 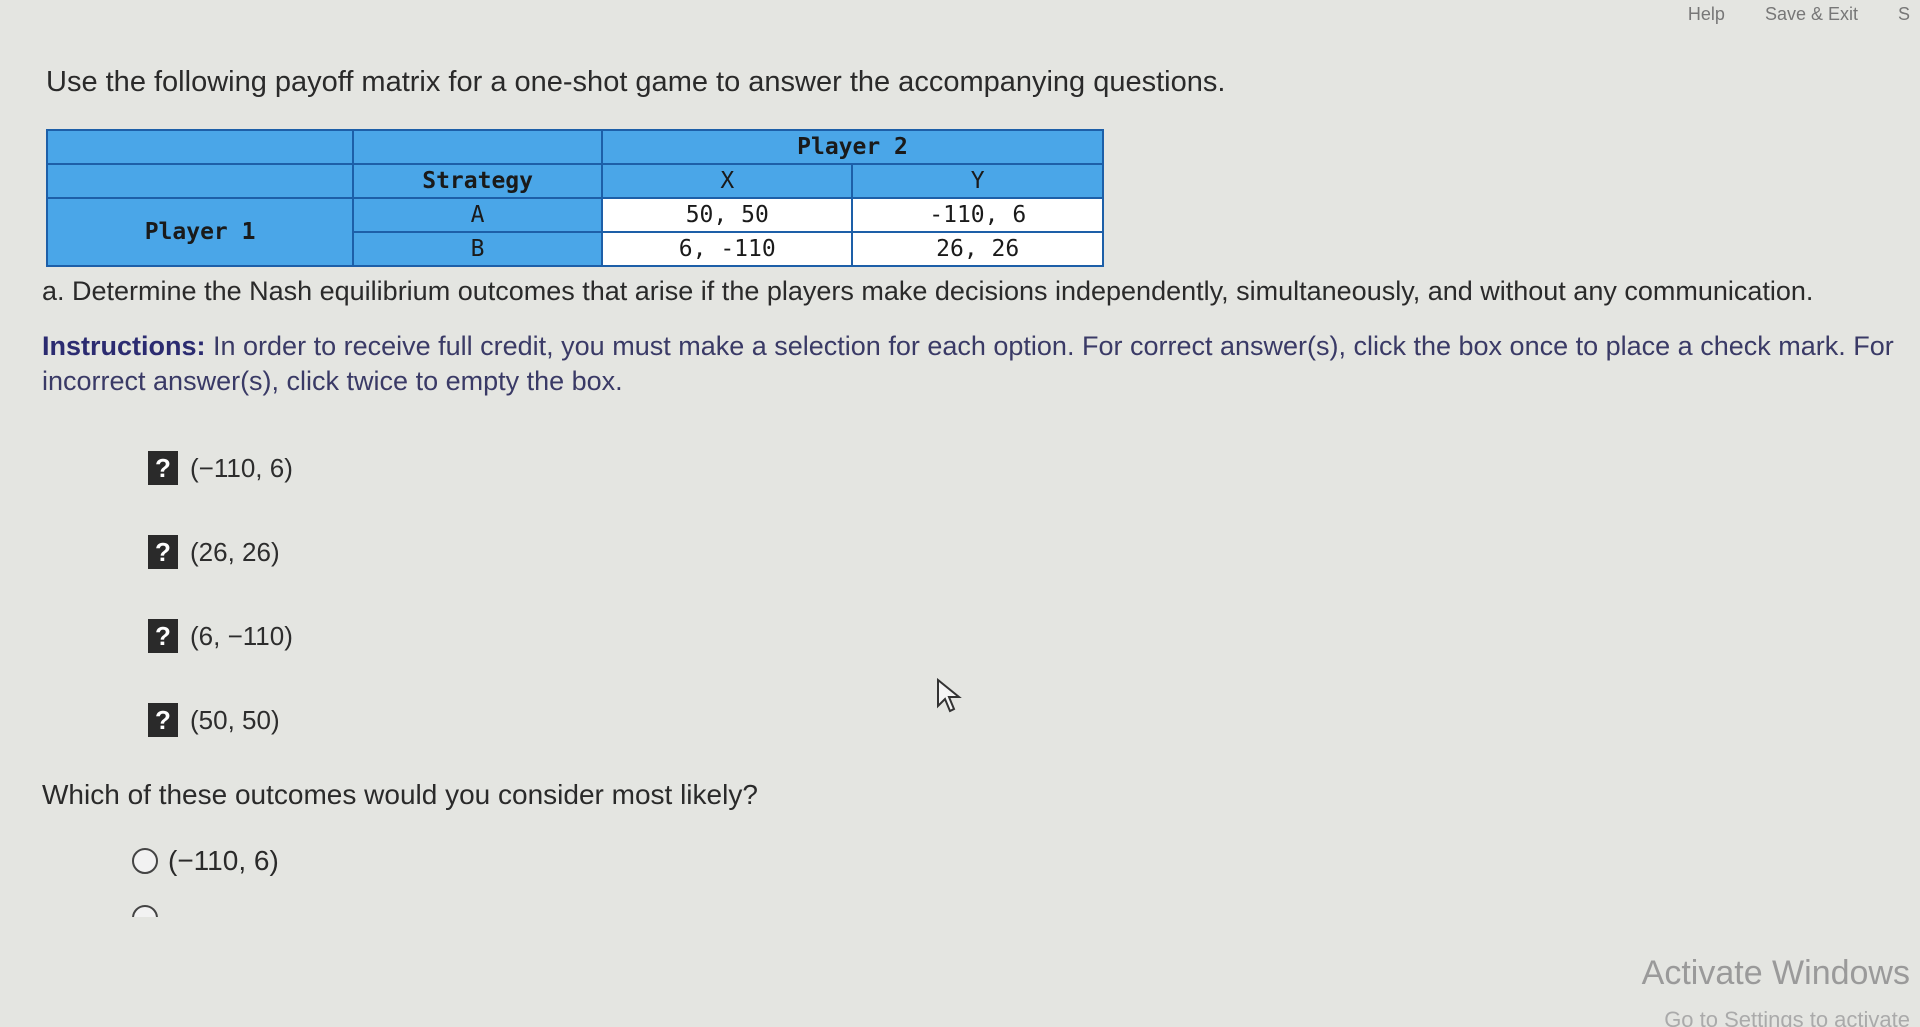 I want to click on payoff-b-x: 6, -110, so click(x=727, y=249).